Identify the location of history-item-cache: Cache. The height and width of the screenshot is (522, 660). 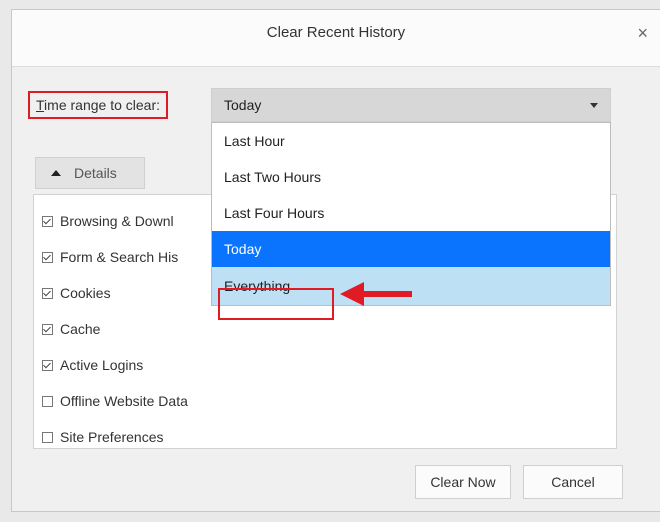
(71, 329).